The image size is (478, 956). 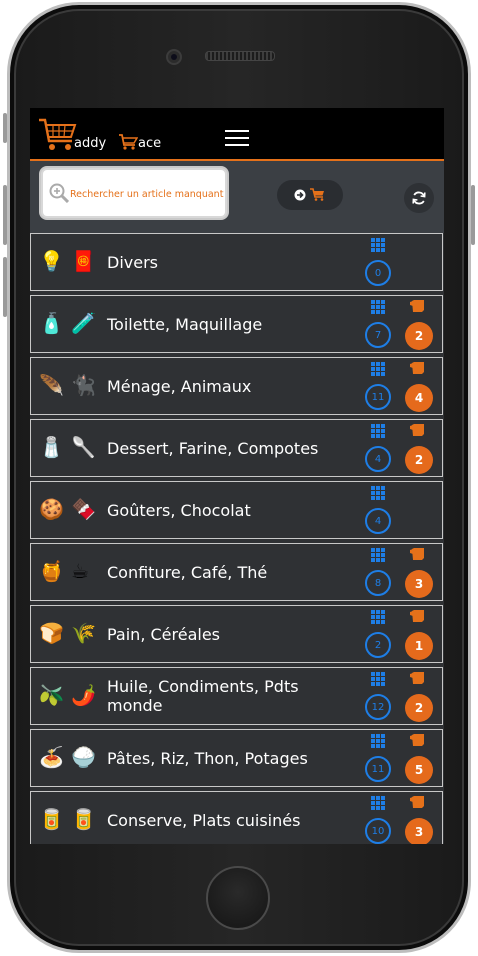 What do you see at coordinates (378, 707) in the screenshot?
I see `item-count-circle: 12` at bounding box center [378, 707].